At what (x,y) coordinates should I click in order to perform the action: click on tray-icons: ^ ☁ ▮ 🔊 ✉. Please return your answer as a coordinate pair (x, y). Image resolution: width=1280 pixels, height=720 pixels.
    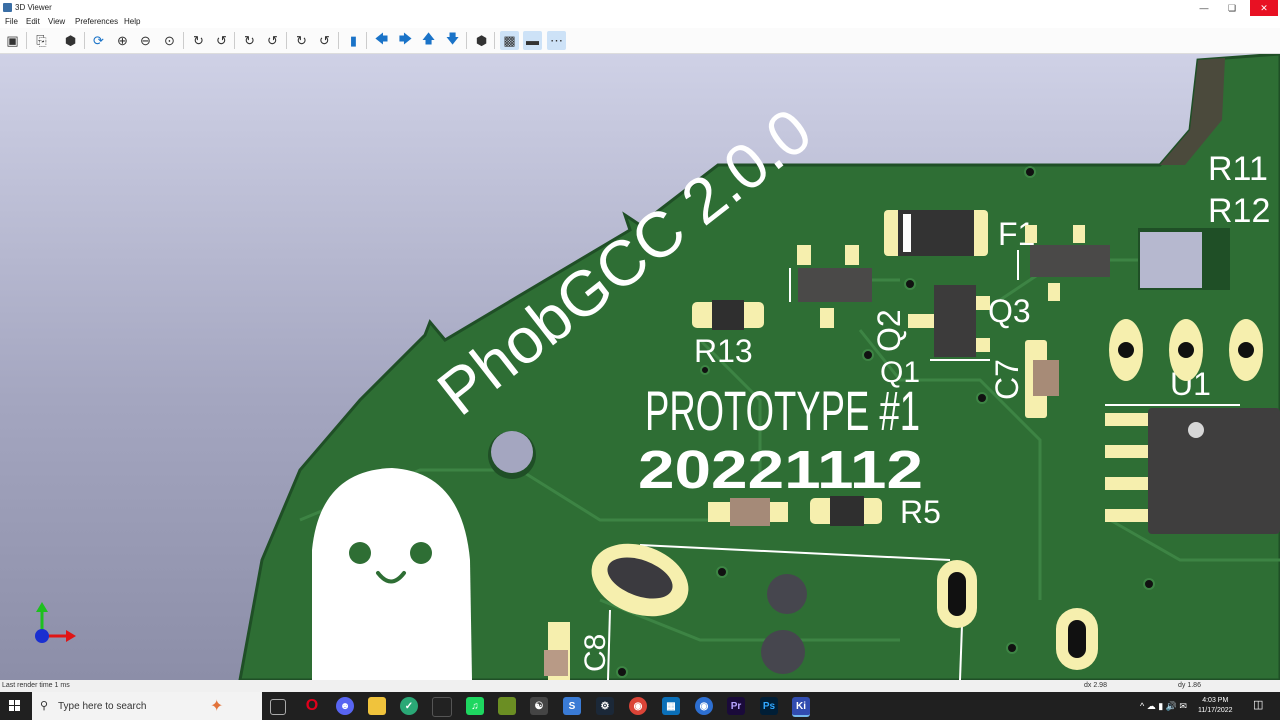
    Looking at the image, I should click on (1163, 706).